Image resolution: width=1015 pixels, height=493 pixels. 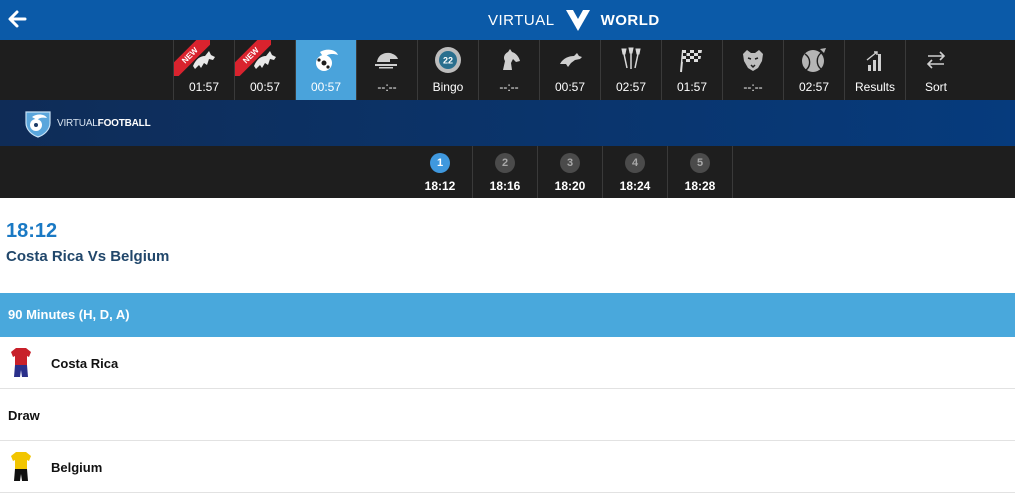 I want to click on game-tab-greyhound: 00:57, so click(x=569, y=70).